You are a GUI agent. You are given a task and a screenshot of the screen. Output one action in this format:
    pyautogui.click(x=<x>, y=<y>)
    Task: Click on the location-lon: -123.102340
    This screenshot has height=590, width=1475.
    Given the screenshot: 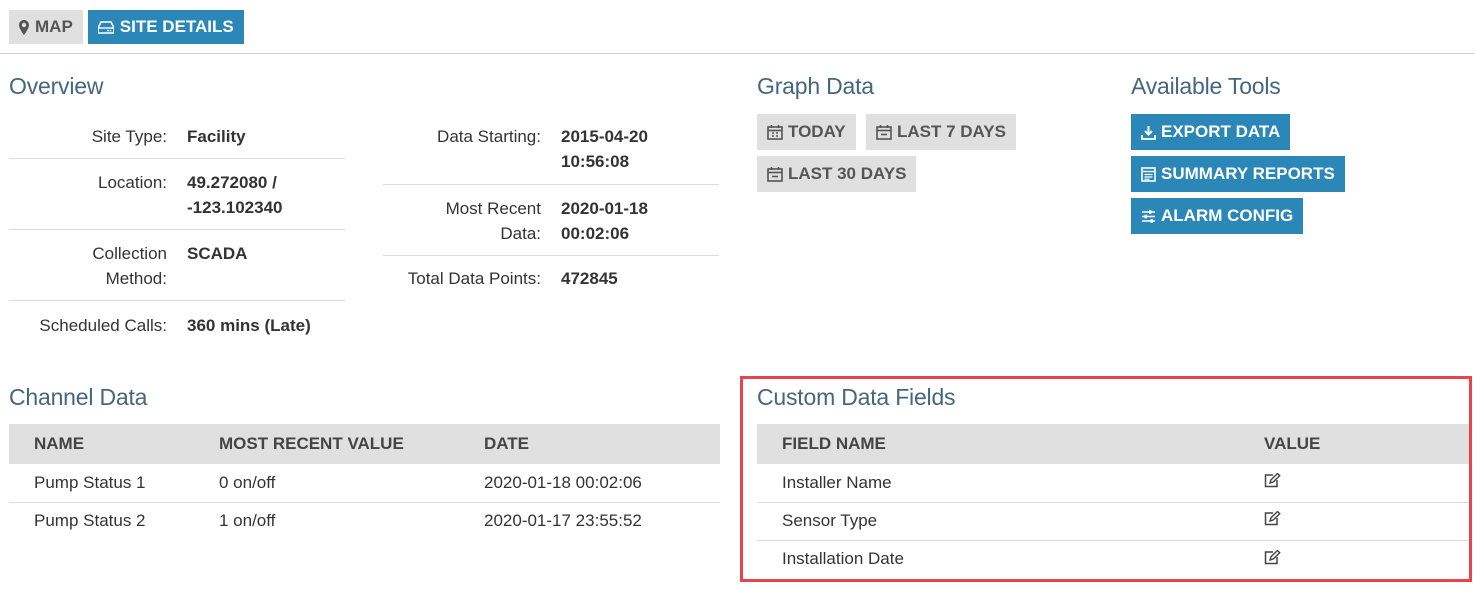 What is the action you would take?
    pyautogui.click(x=235, y=207)
    